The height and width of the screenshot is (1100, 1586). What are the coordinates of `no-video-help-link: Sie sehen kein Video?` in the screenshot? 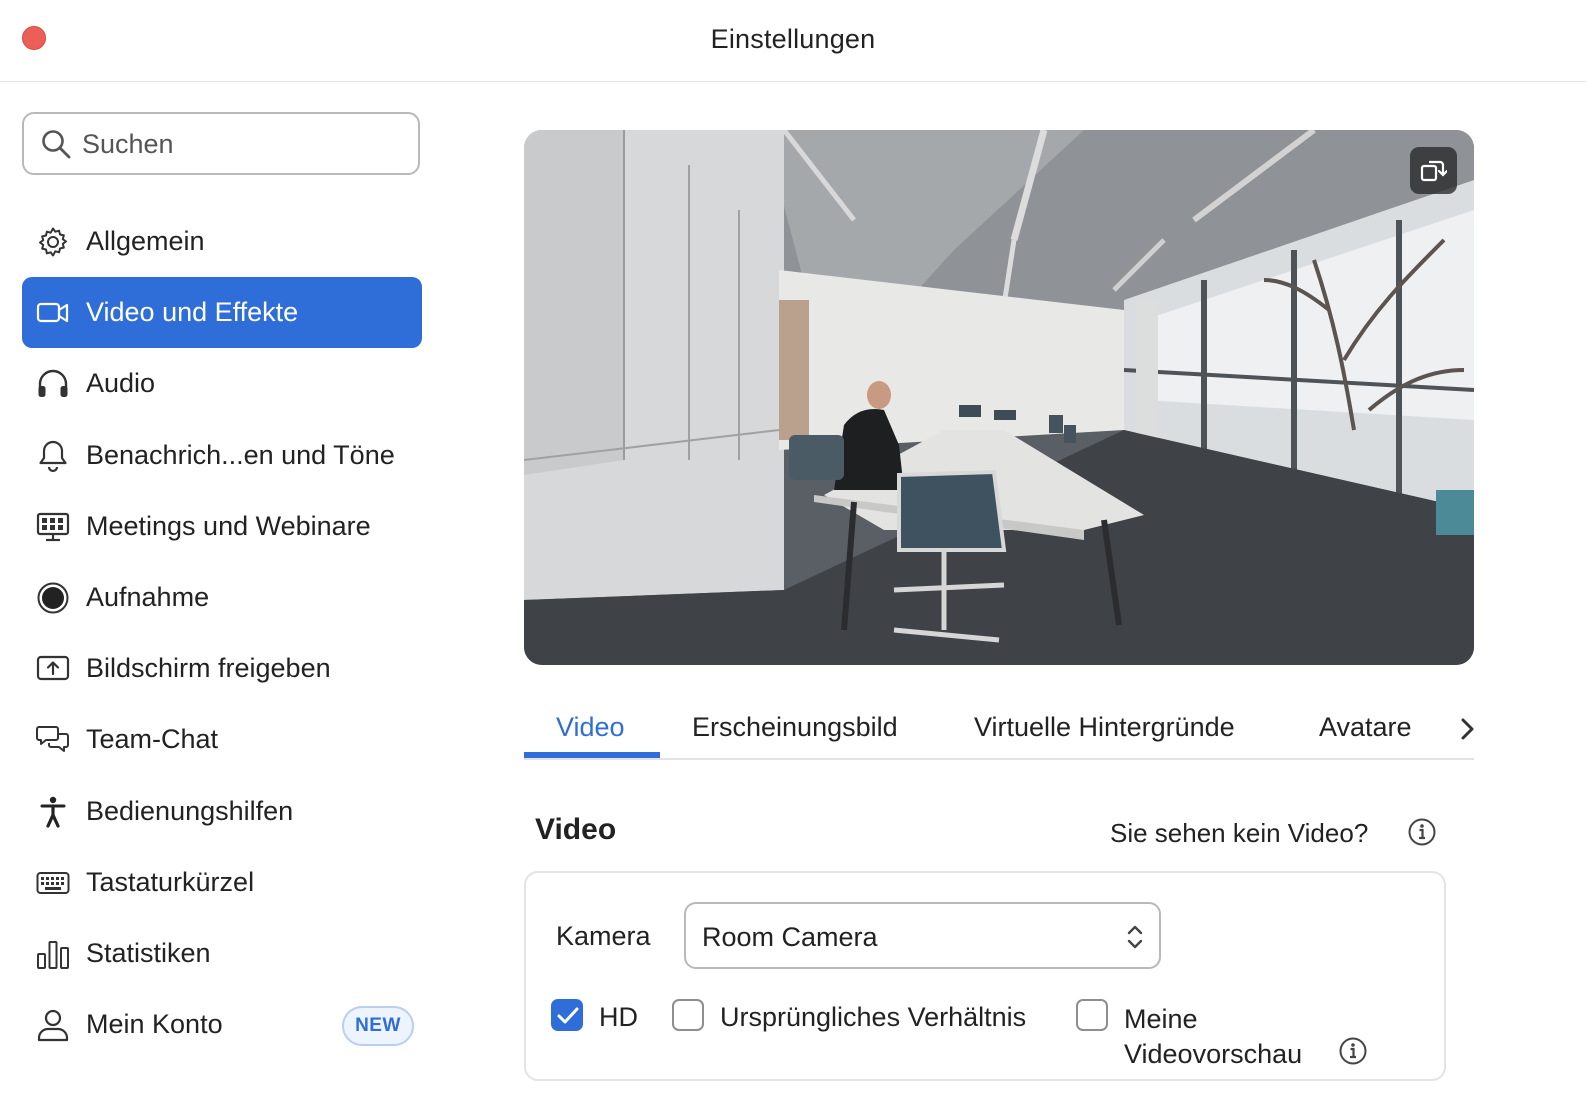 It's located at (1239, 833).